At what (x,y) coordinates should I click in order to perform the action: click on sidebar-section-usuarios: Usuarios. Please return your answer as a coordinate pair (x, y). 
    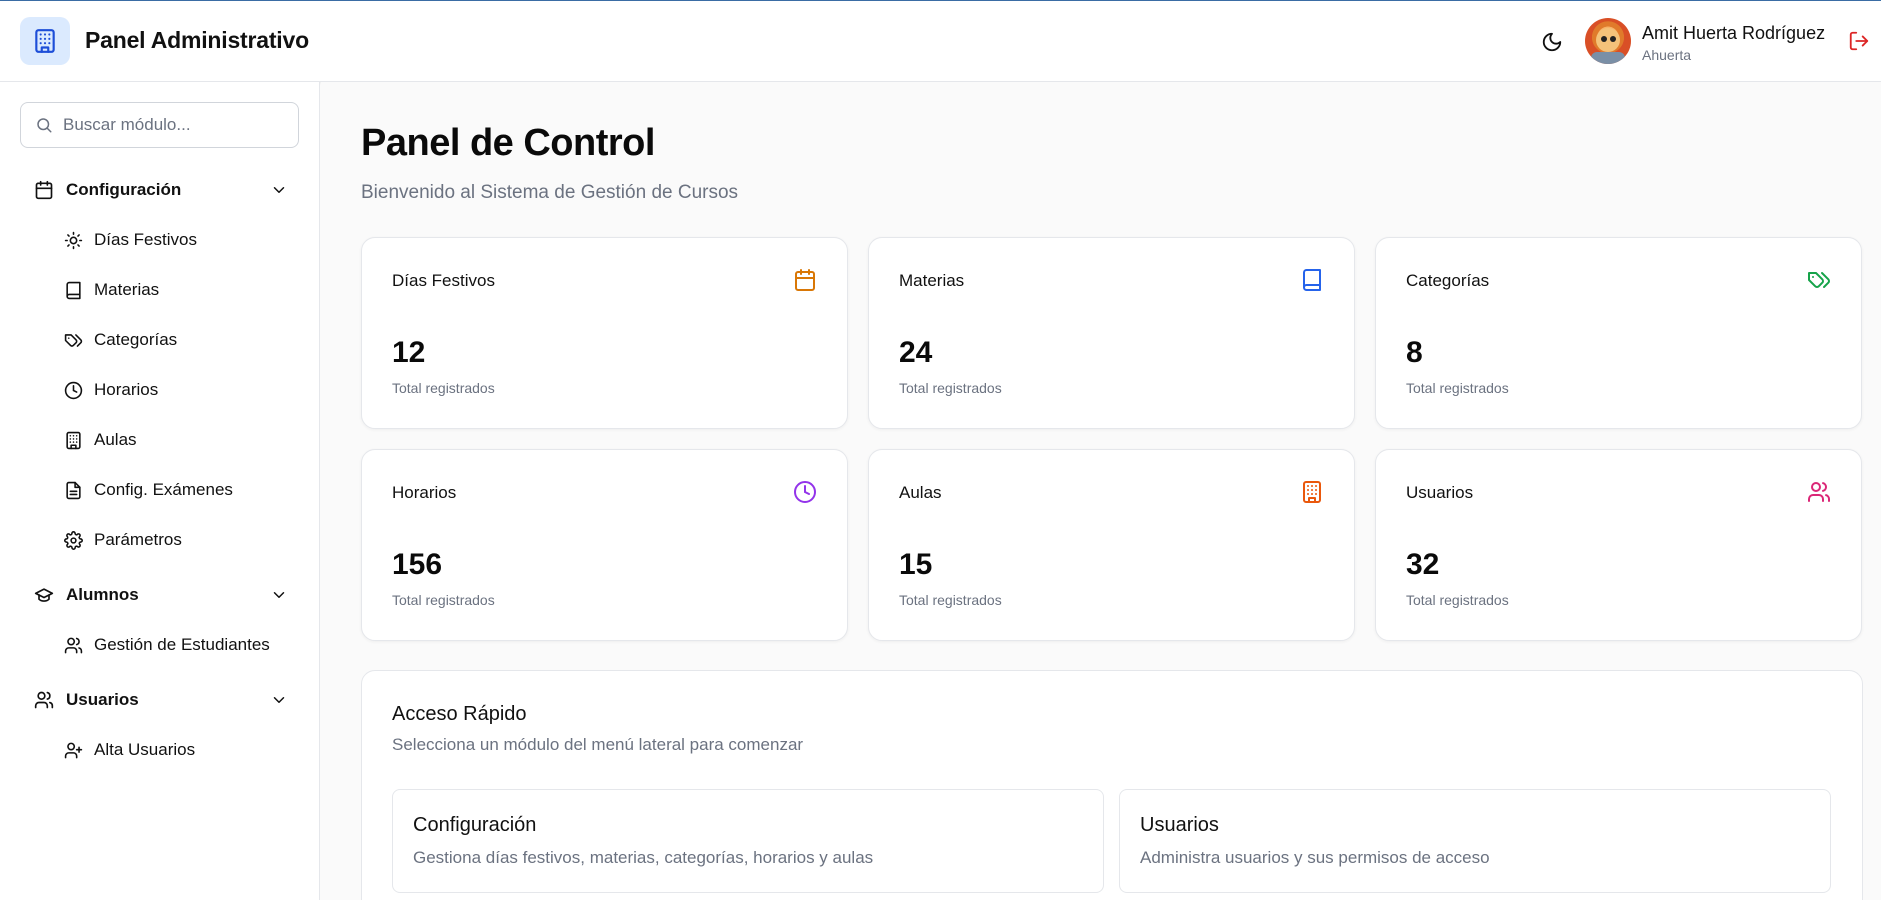
    Looking at the image, I should click on (161, 700).